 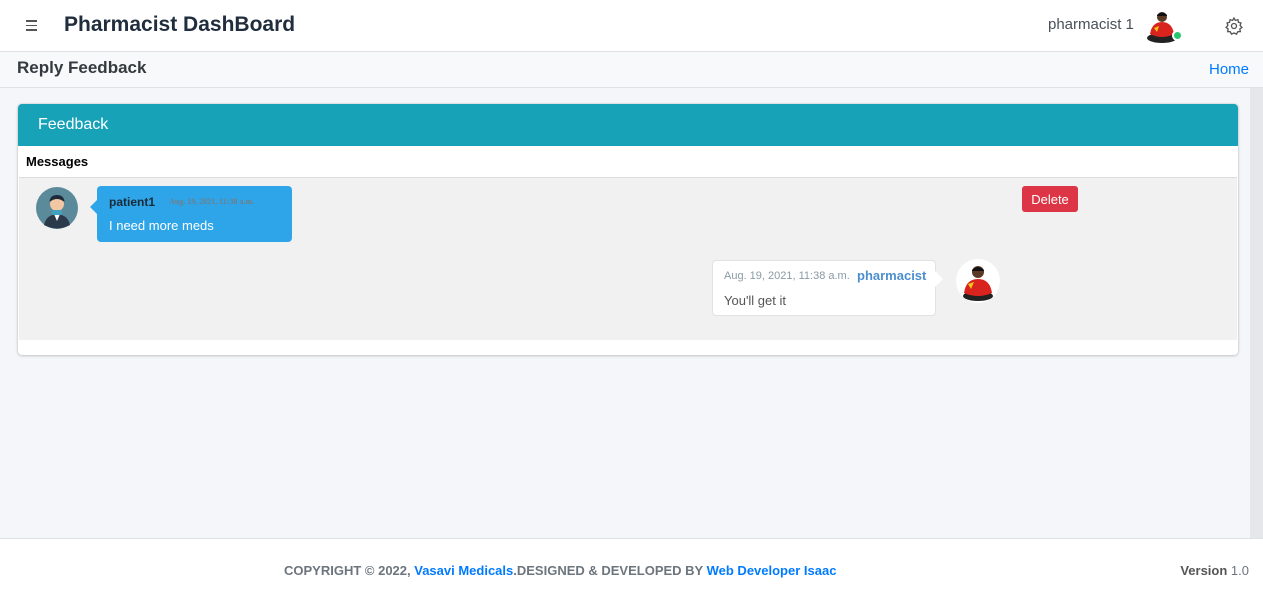 What do you see at coordinates (1229, 69) in the screenshot?
I see `breadcrumb-home-link: Home` at bounding box center [1229, 69].